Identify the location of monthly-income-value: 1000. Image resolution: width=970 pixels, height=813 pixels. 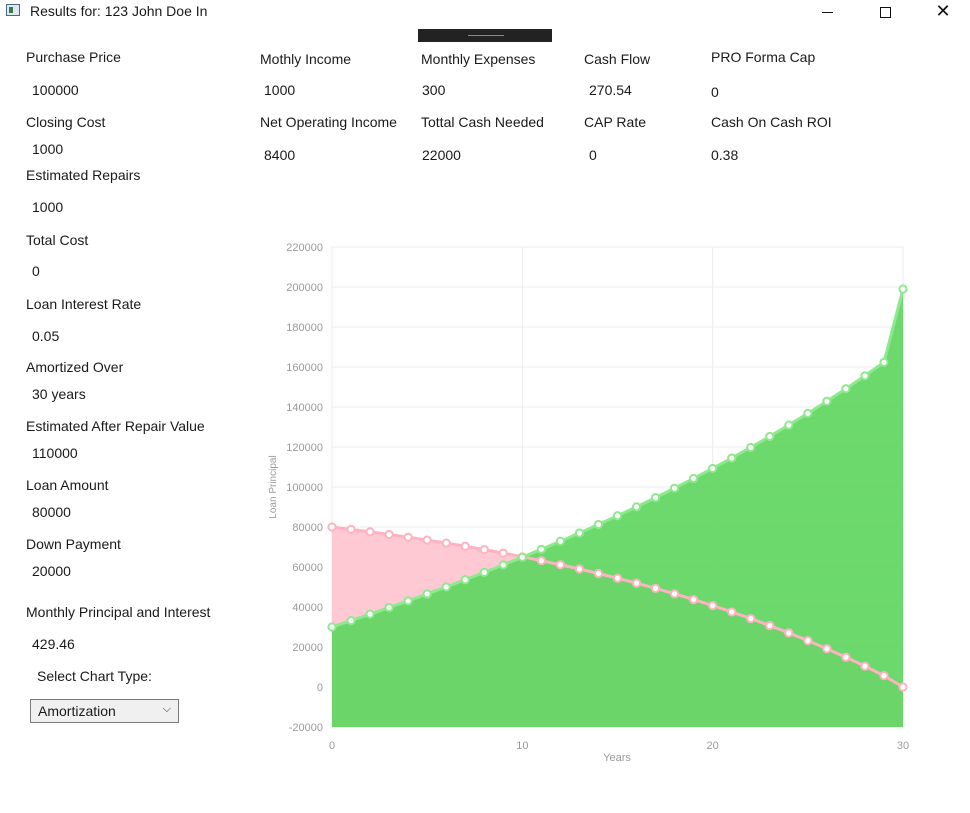
(280, 90).